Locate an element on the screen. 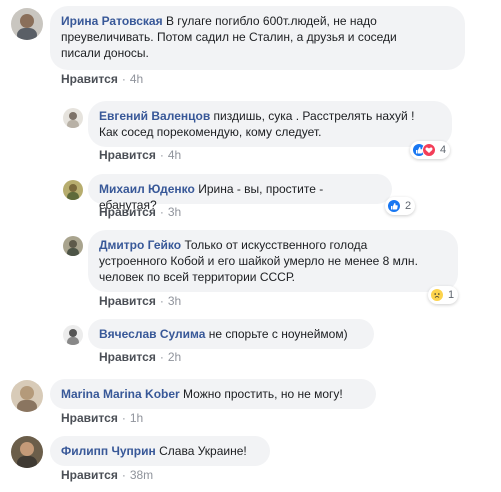 The image size is (501, 492). comment-actions: Нравится · 2h is located at coordinates (140, 357).